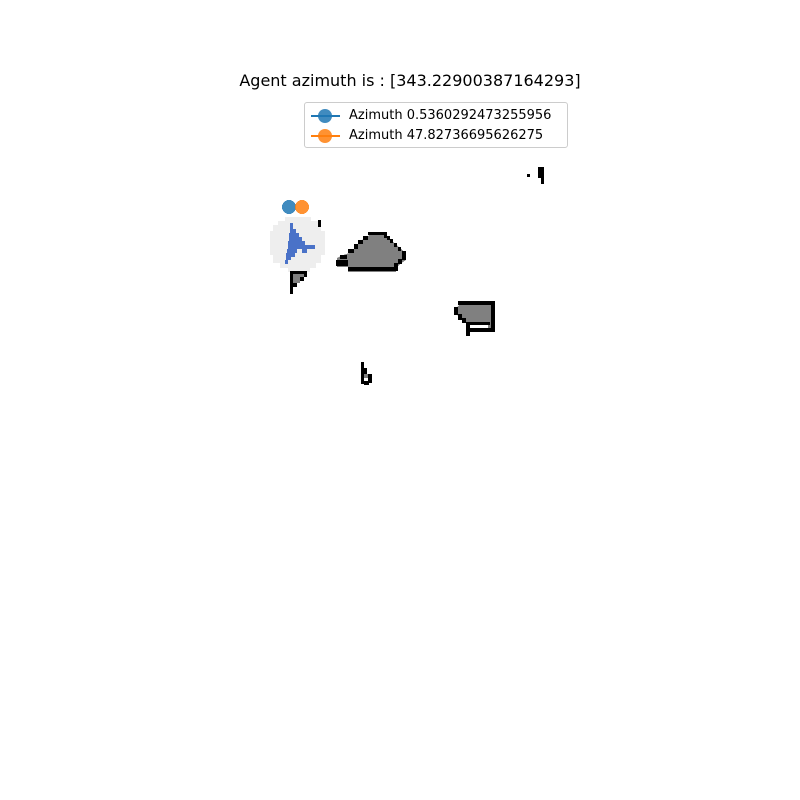 This screenshot has width=800, height=800. Describe the element at coordinates (366, 373) in the screenshot. I see `obstacle-fragment-lower` at that location.